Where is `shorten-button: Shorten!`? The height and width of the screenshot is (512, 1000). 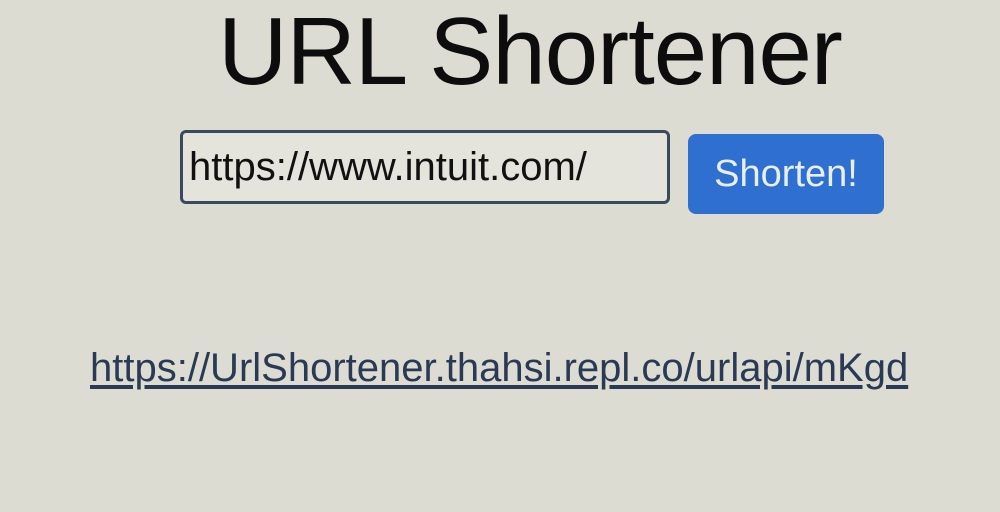
shorten-button: Shorten! is located at coordinates (786, 174).